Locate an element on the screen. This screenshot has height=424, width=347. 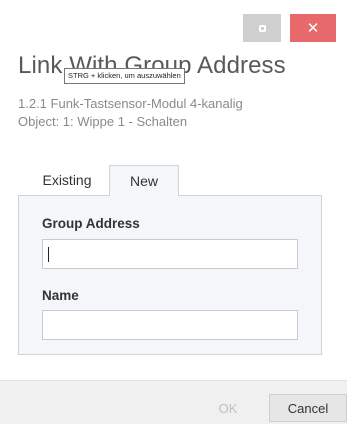
tab-new: New is located at coordinates (144, 180).